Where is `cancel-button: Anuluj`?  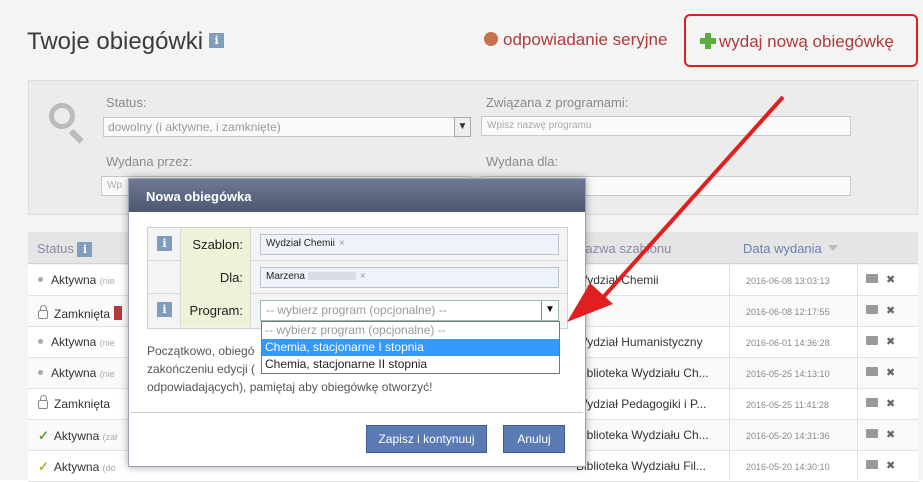 cancel-button: Anuluj is located at coordinates (534, 439).